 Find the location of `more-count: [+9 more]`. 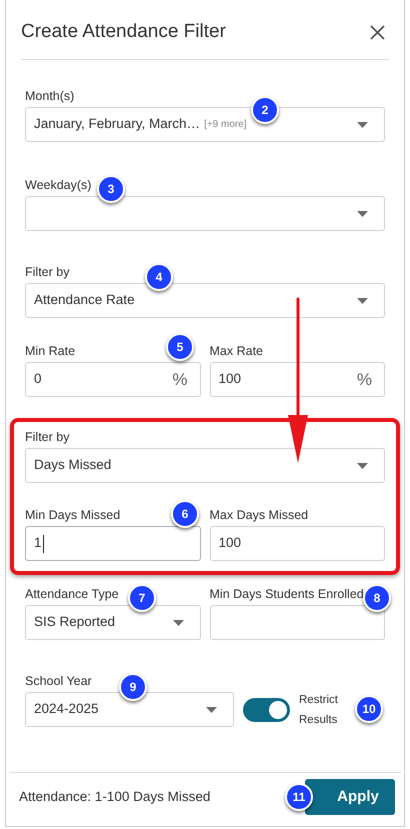

more-count: [+9 more] is located at coordinates (225, 125).